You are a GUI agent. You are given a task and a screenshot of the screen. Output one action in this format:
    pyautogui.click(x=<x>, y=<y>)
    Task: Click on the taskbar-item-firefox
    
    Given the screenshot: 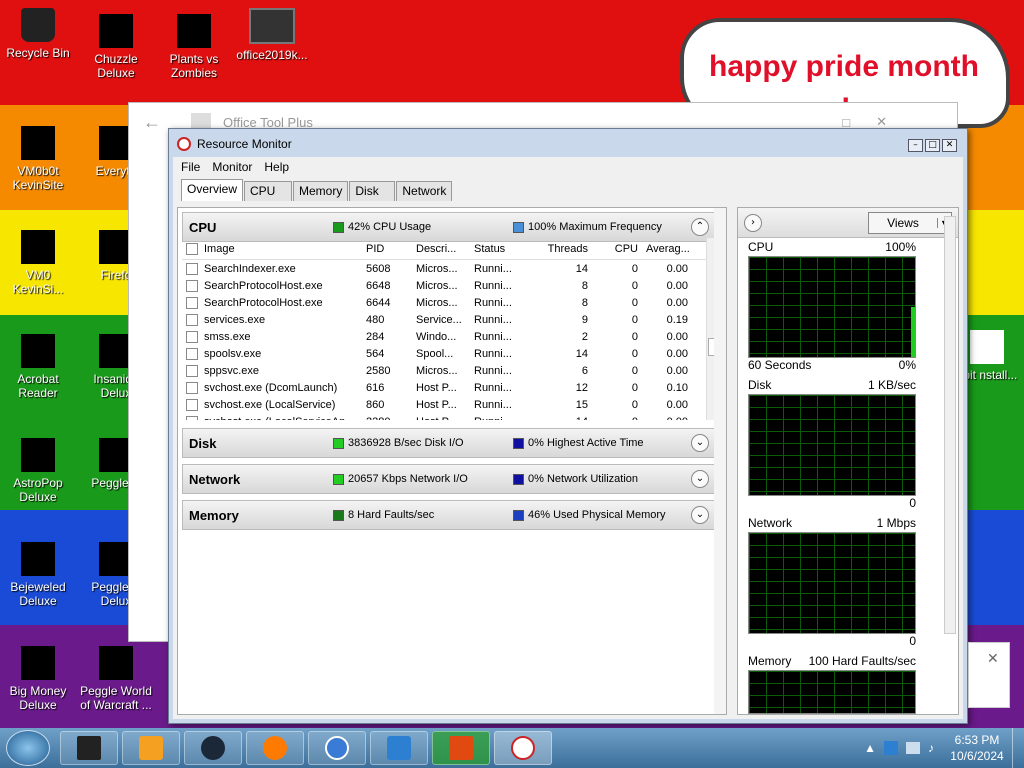 What is the action you would take?
    pyautogui.click(x=275, y=748)
    